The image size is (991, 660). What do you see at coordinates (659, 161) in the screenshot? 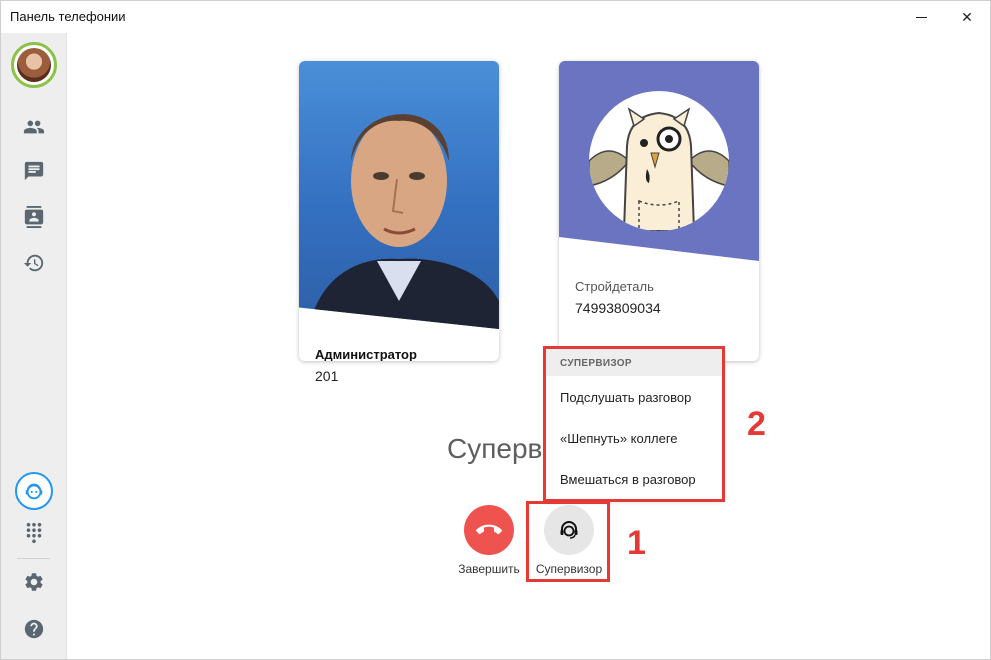
I see `owl-avatar-image` at bounding box center [659, 161].